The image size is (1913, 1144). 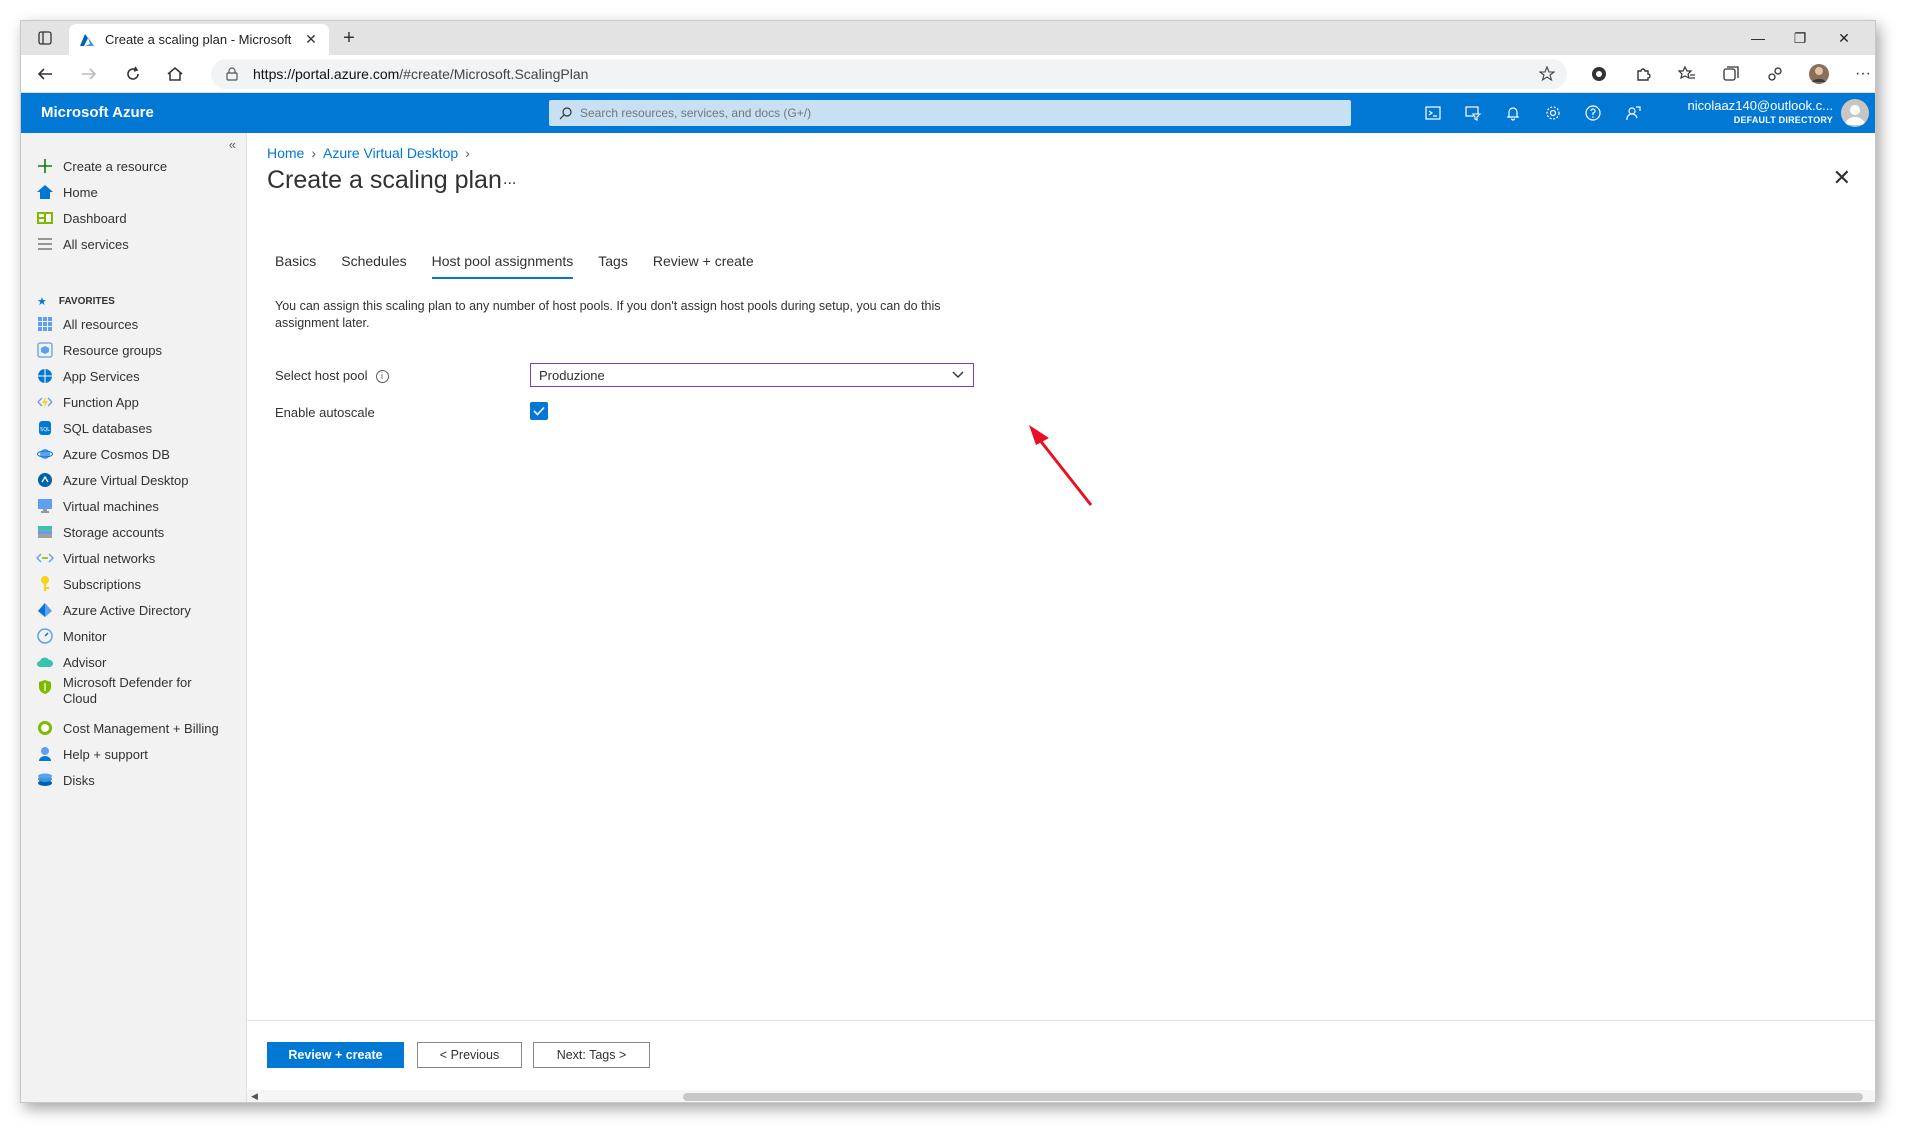 I want to click on favorites-button, so click(x=1687, y=74).